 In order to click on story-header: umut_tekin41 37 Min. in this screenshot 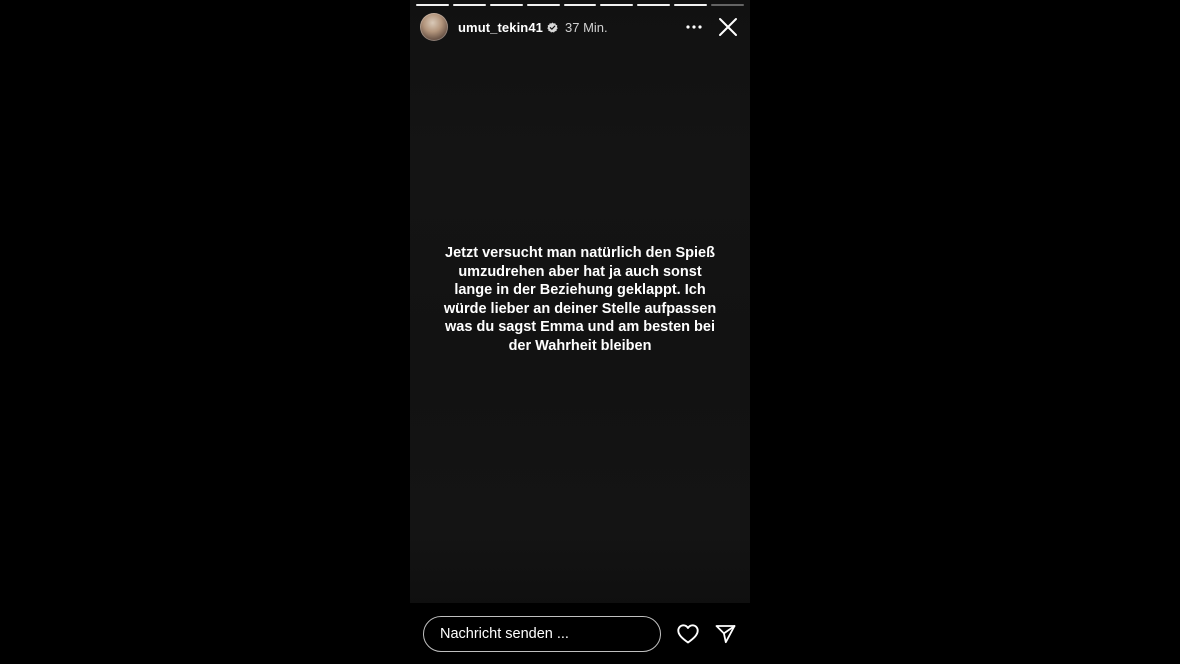, I will do `click(581, 27)`.